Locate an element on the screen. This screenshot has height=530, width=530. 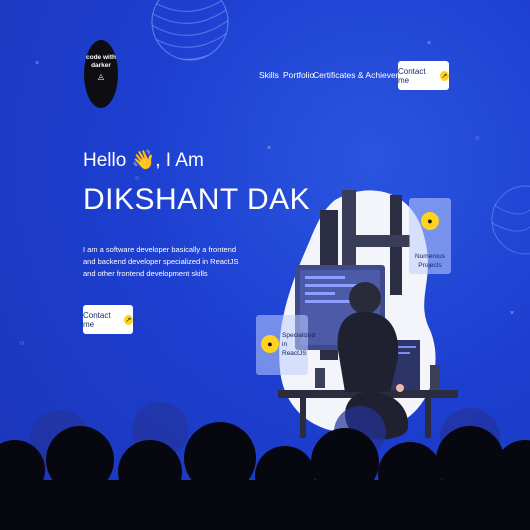
logo-text-line2: darker is located at coordinates (101, 65).